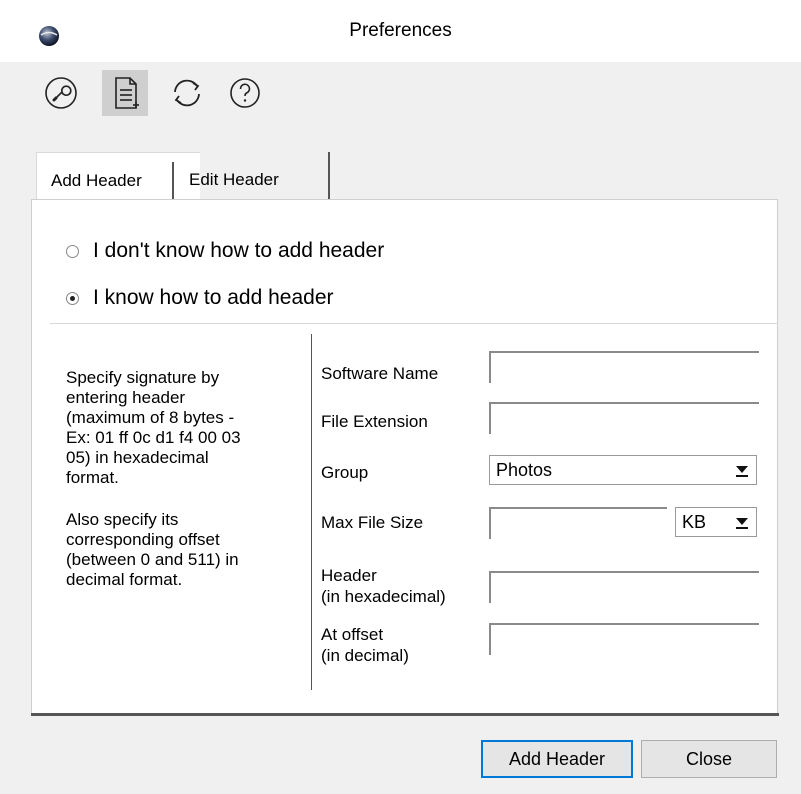 The height and width of the screenshot is (794, 801). What do you see at coordinates (624, 418) in the screenshot?
I see `file-extension-input` at bounding box center [624, 418].